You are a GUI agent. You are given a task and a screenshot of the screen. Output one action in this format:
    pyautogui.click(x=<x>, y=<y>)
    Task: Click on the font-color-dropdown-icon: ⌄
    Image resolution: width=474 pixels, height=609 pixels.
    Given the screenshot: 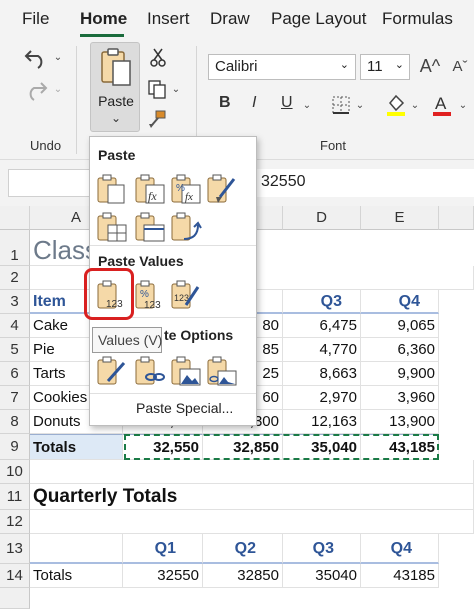 What is the action you would take?
    pyautogui.click(x=463, y=105)
    